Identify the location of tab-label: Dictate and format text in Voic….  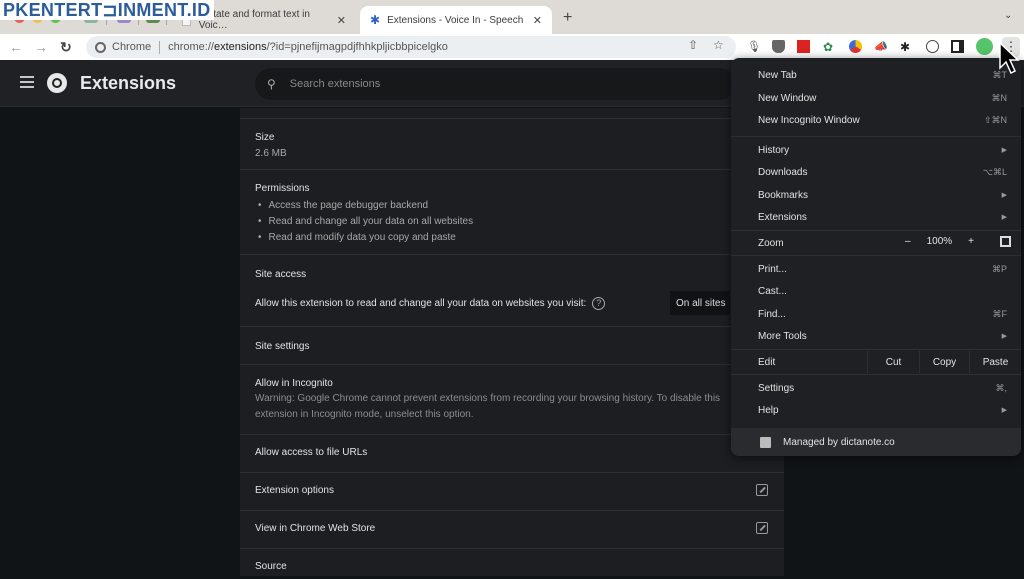
(254, 20).